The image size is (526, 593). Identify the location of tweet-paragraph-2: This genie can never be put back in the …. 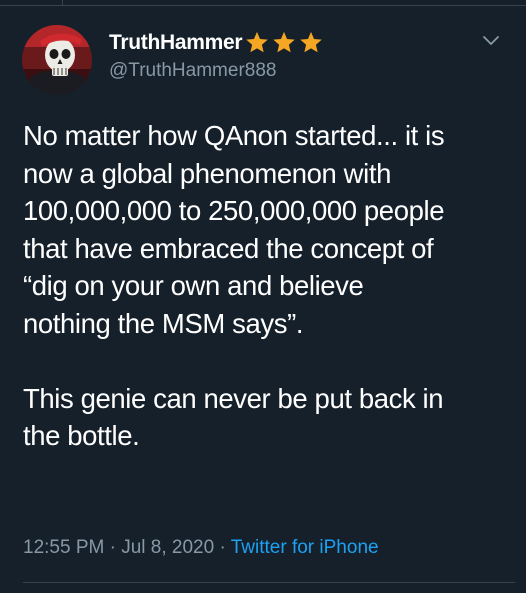
(233, 417).